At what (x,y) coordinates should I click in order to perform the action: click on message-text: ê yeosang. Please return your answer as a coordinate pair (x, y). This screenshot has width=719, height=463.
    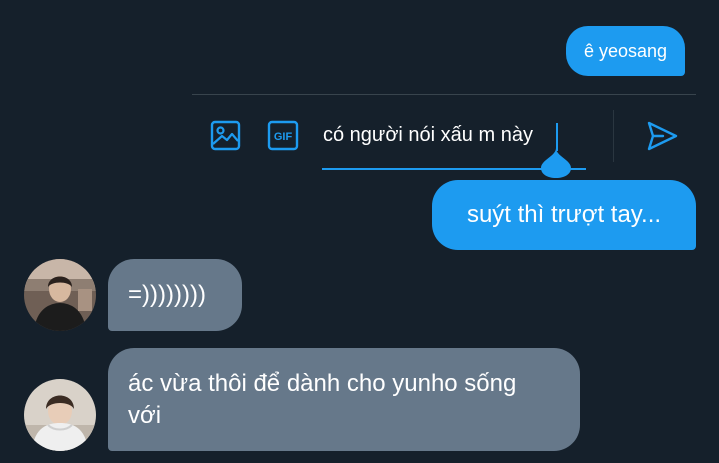
    Looking at the image, I should click on (625, 51).